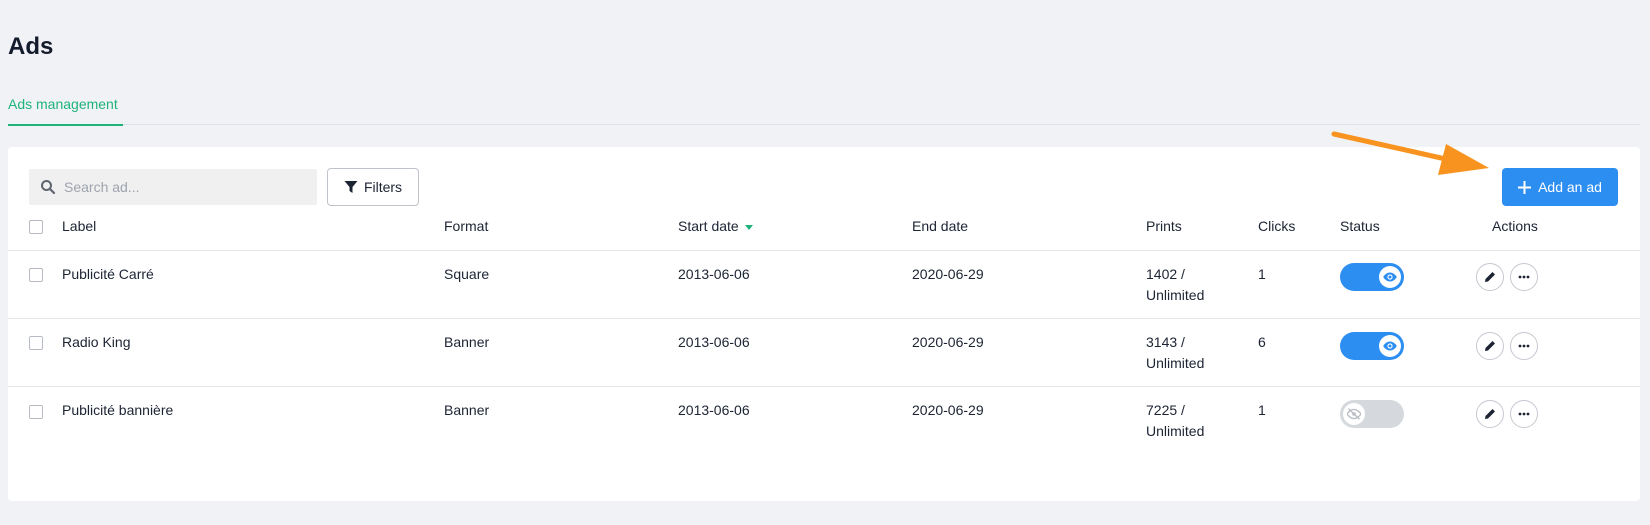 The width and height of the screenshot is (1650, 525). What do you see at coordinates (1570, 187) in the screenshot?
I see `add-ad-button-label: Add an ad` at bounding box center [1570, 187].